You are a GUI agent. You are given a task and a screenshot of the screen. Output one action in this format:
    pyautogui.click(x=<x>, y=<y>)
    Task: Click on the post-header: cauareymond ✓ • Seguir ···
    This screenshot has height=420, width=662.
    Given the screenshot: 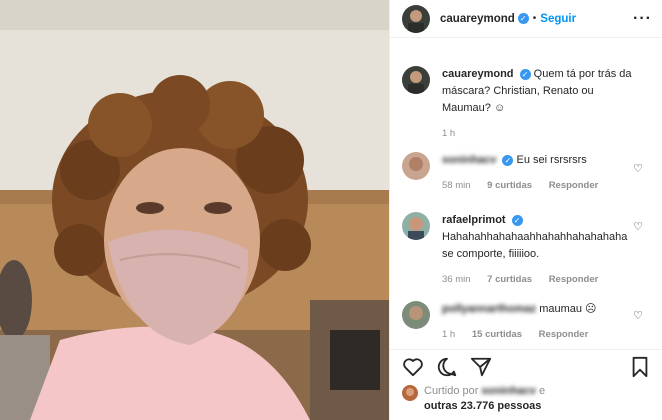 What is the action you would take?
    pyautogui.click(x=526, y=19)
    